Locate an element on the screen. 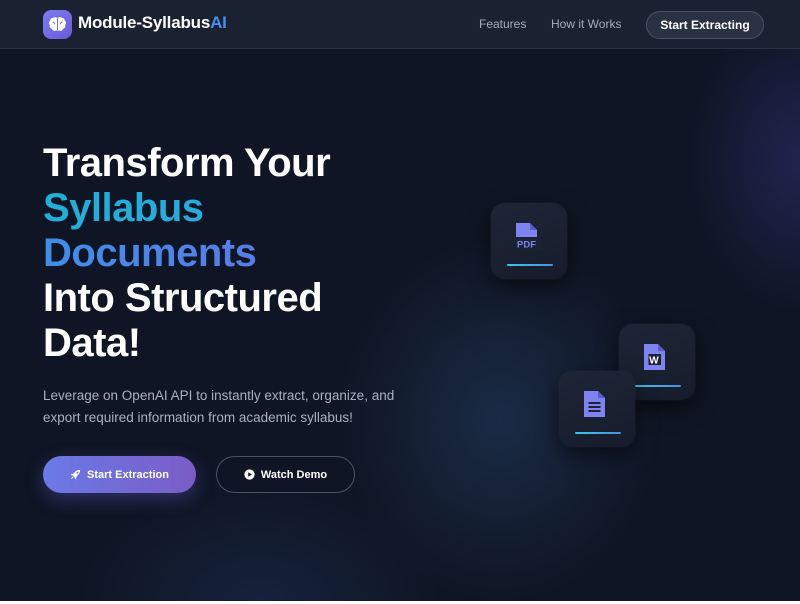  brand-name: Module-SyllabusAI is located at coordinates (152, 23).